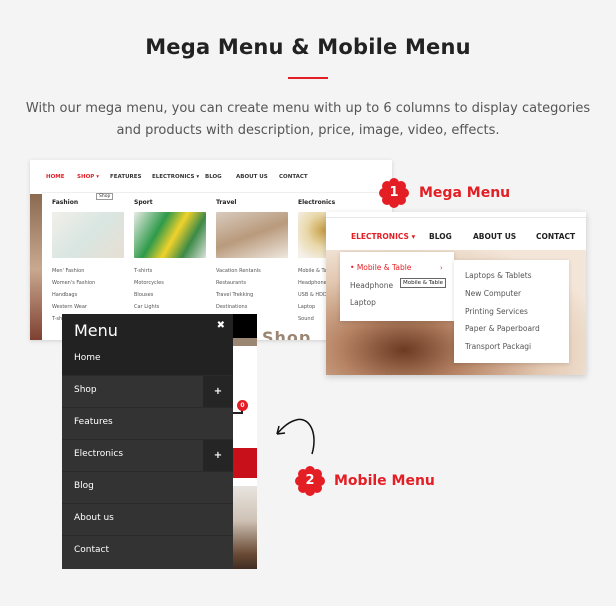 The width and height of the screenshot is (616, 606). I want to click on flyout-item: Printing Services, so click(496, 311).